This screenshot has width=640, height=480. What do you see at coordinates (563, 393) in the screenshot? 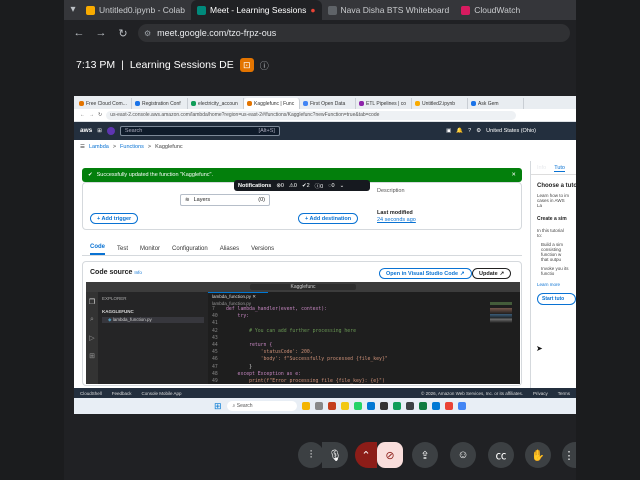
I see `footer-terms: Terms` at bounding box center [563, 393].